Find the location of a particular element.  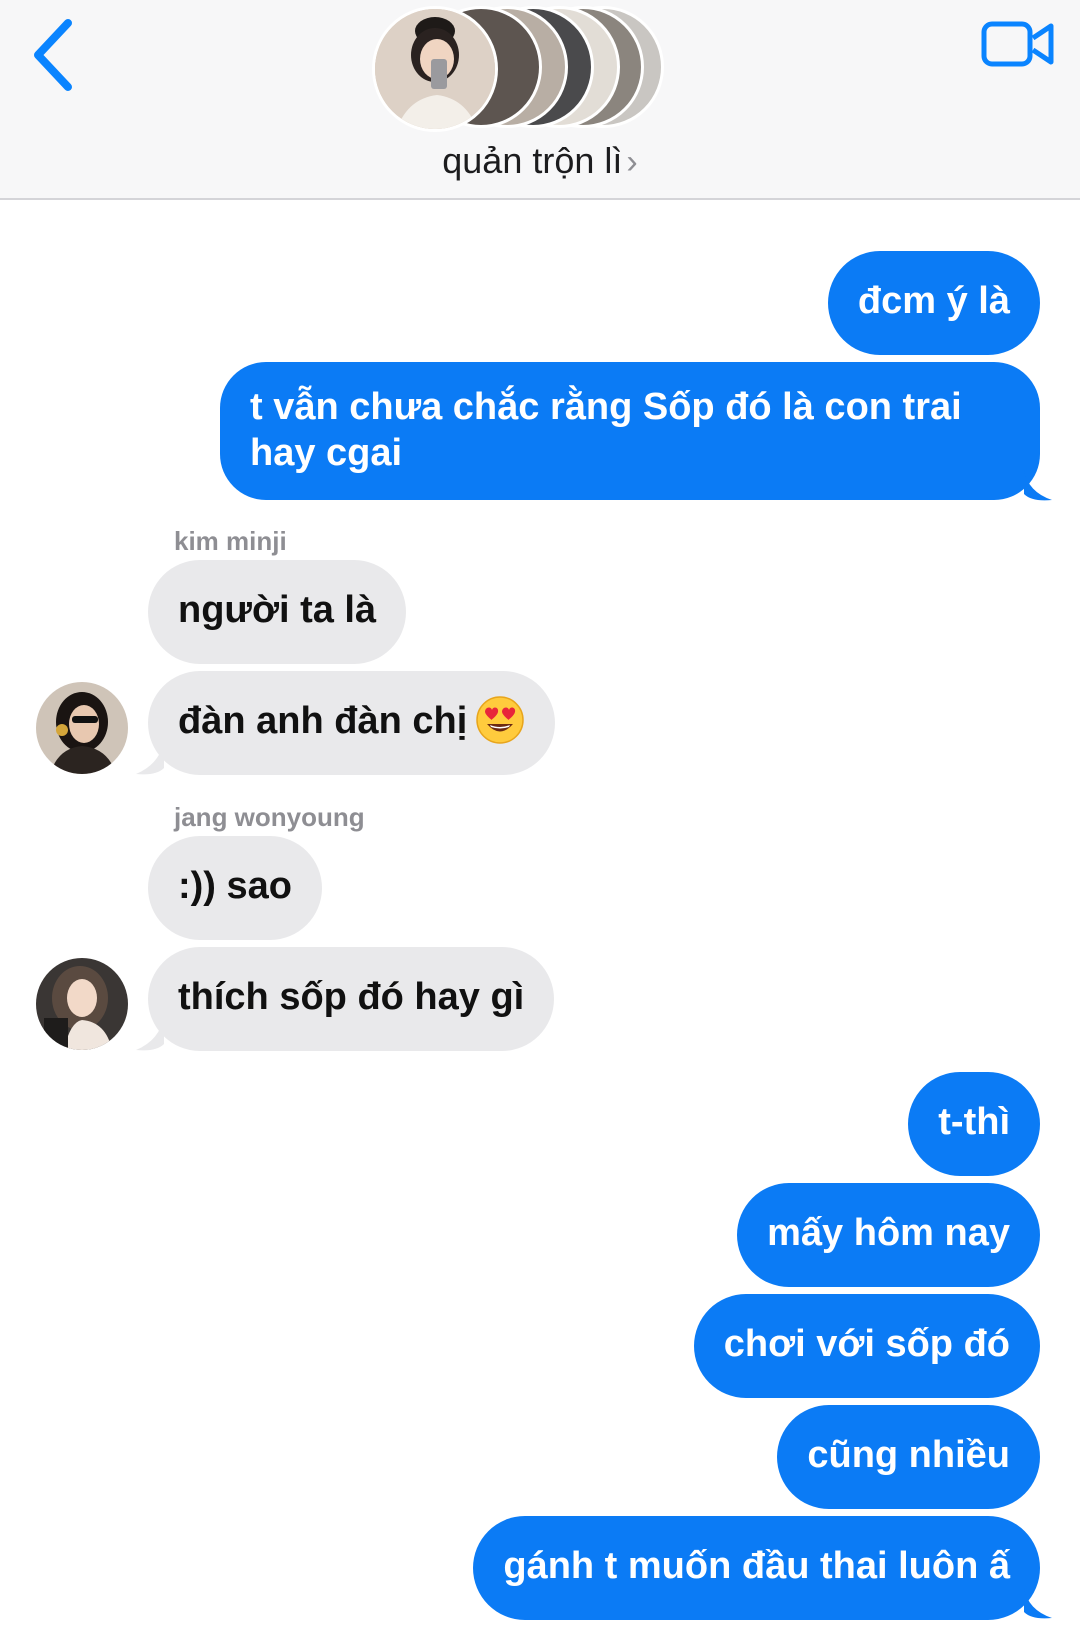

incoming-message-bubble: :)) sao is located at coordinates (235, 888).